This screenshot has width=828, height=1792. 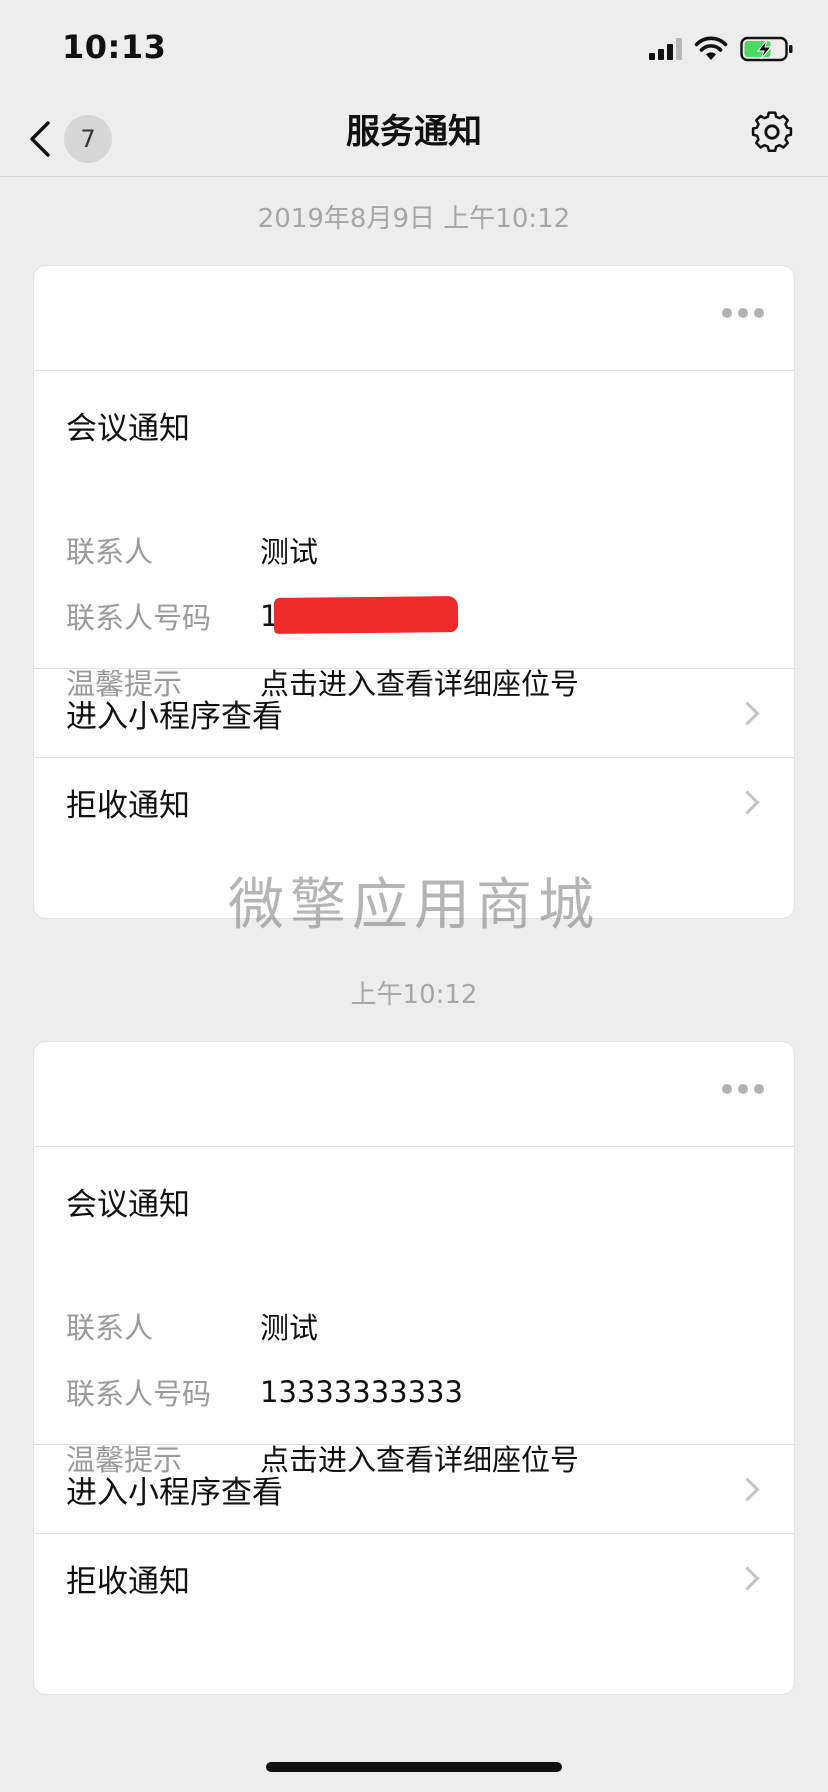 What do you see at coordinates (414, 132) in the screenshot?
I see `page-title: 服务通知` at bounding box center [414, 132].